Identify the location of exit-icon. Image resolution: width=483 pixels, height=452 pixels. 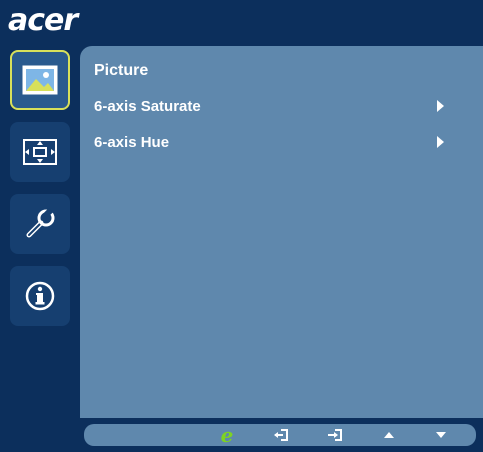
(281, 435).